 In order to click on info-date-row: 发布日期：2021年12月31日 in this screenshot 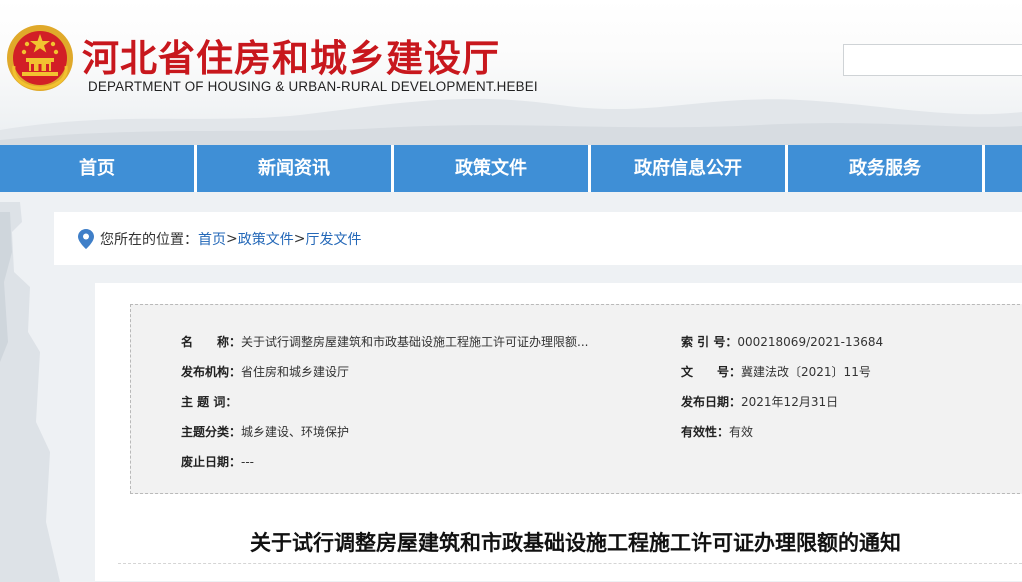, I will do `click(759, 401)`.